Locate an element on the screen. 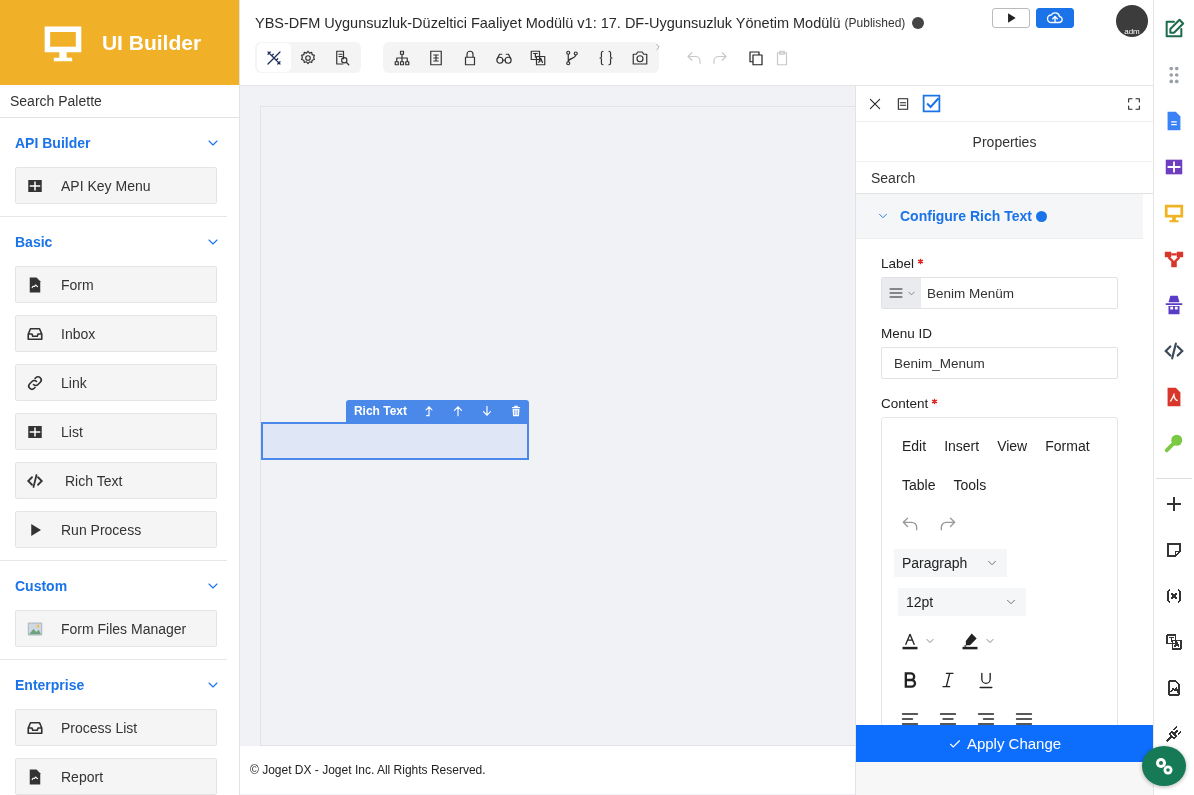 The image size is (1194, 795). document-search-icon is located at coordinates (342, 57).